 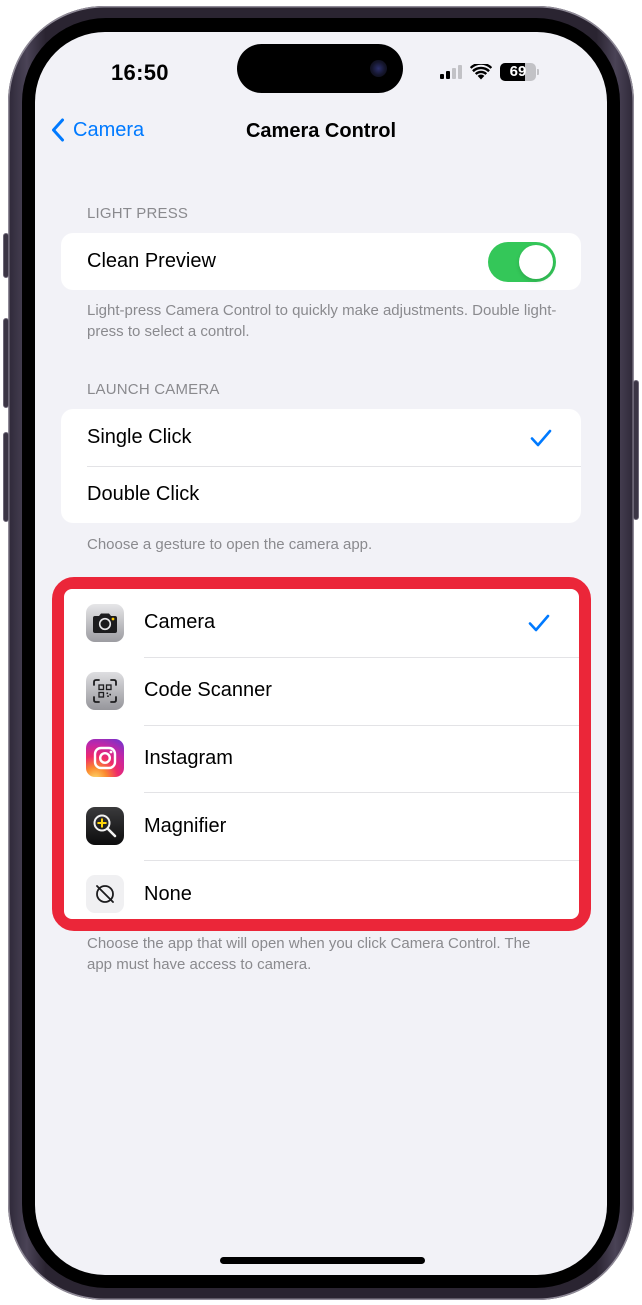 I want to click on single-click-label: Single Click, so click(x=139, y=437).